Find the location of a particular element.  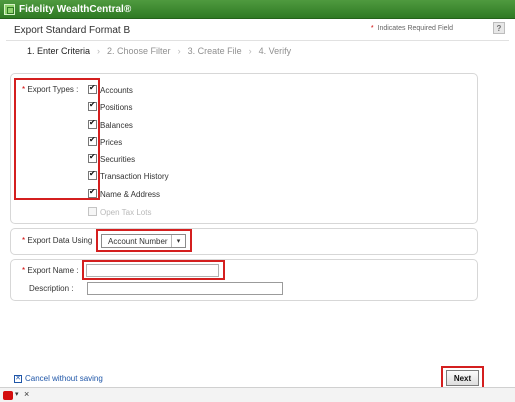

cancel-without-saving-link: ✕ Cancel without saving is located at coordinates (58, 378).